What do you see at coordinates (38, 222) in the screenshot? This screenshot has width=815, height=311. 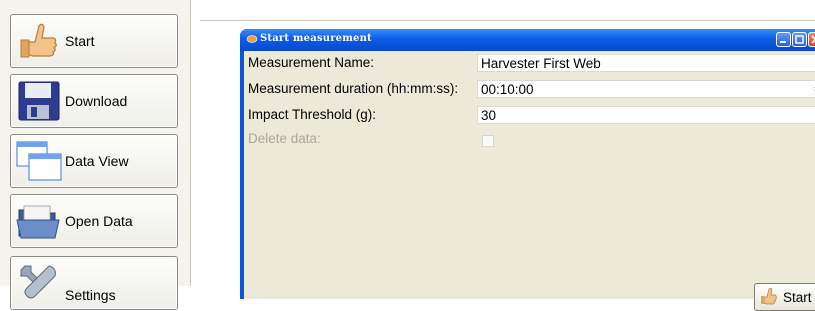 I see `open-folder-icon` at bounding box center [38, 222].